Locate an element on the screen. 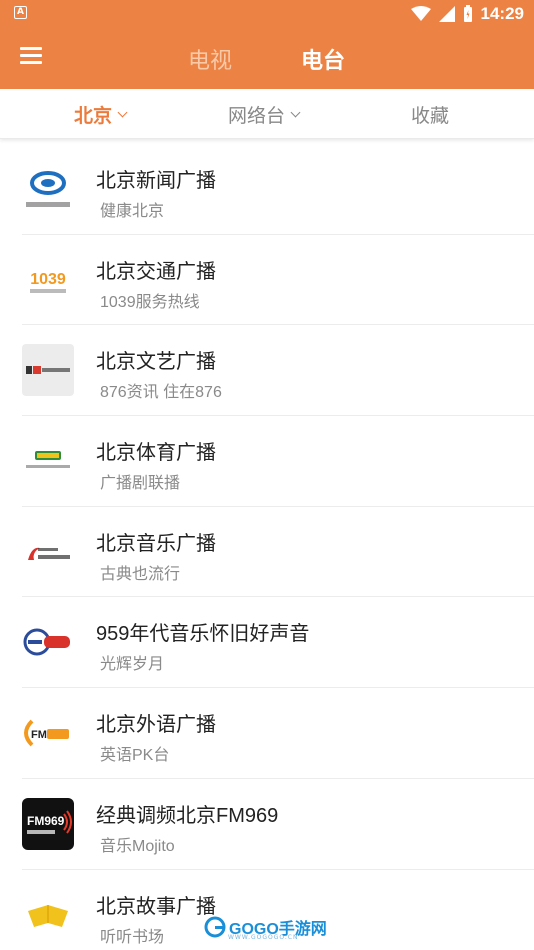 The height and width of the screenshot is (950, 534). status-icons: 14:29 is located at coordinates (467, 14).